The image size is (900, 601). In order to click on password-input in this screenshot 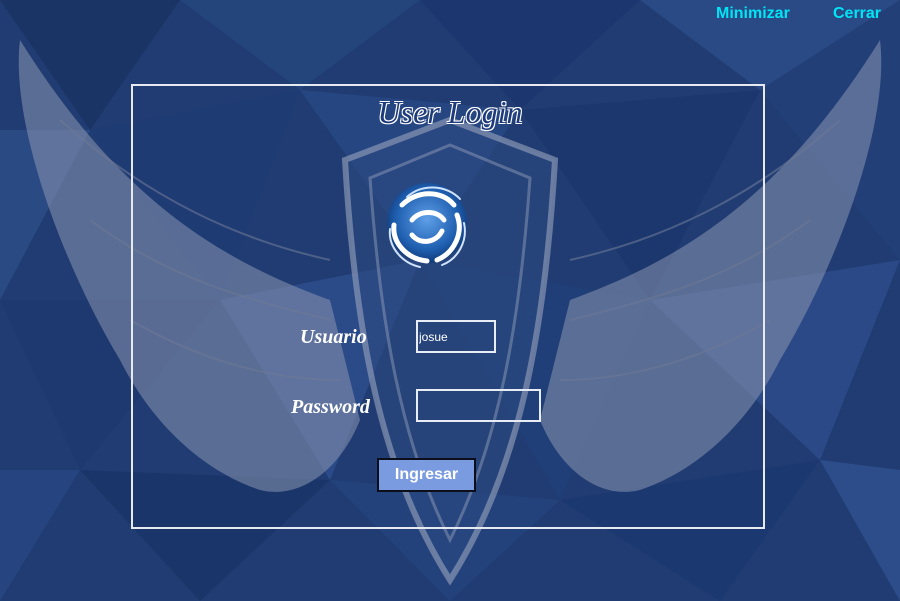, I will do `click(478, 405)`.